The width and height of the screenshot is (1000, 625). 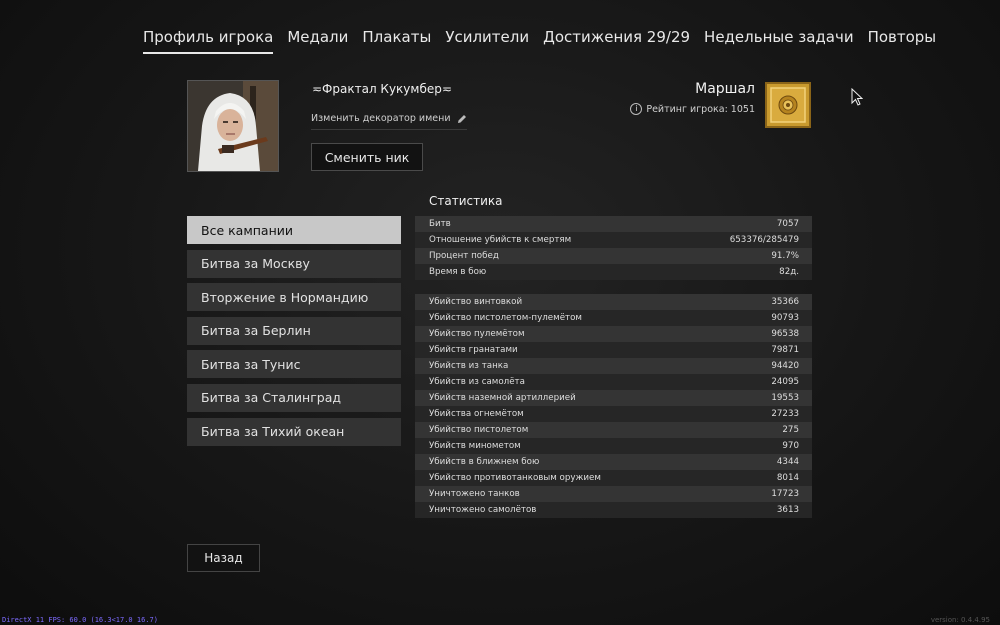 I want to click on stats-row: Убийств в ближнем бою 4344, so click(x=613, y=462).